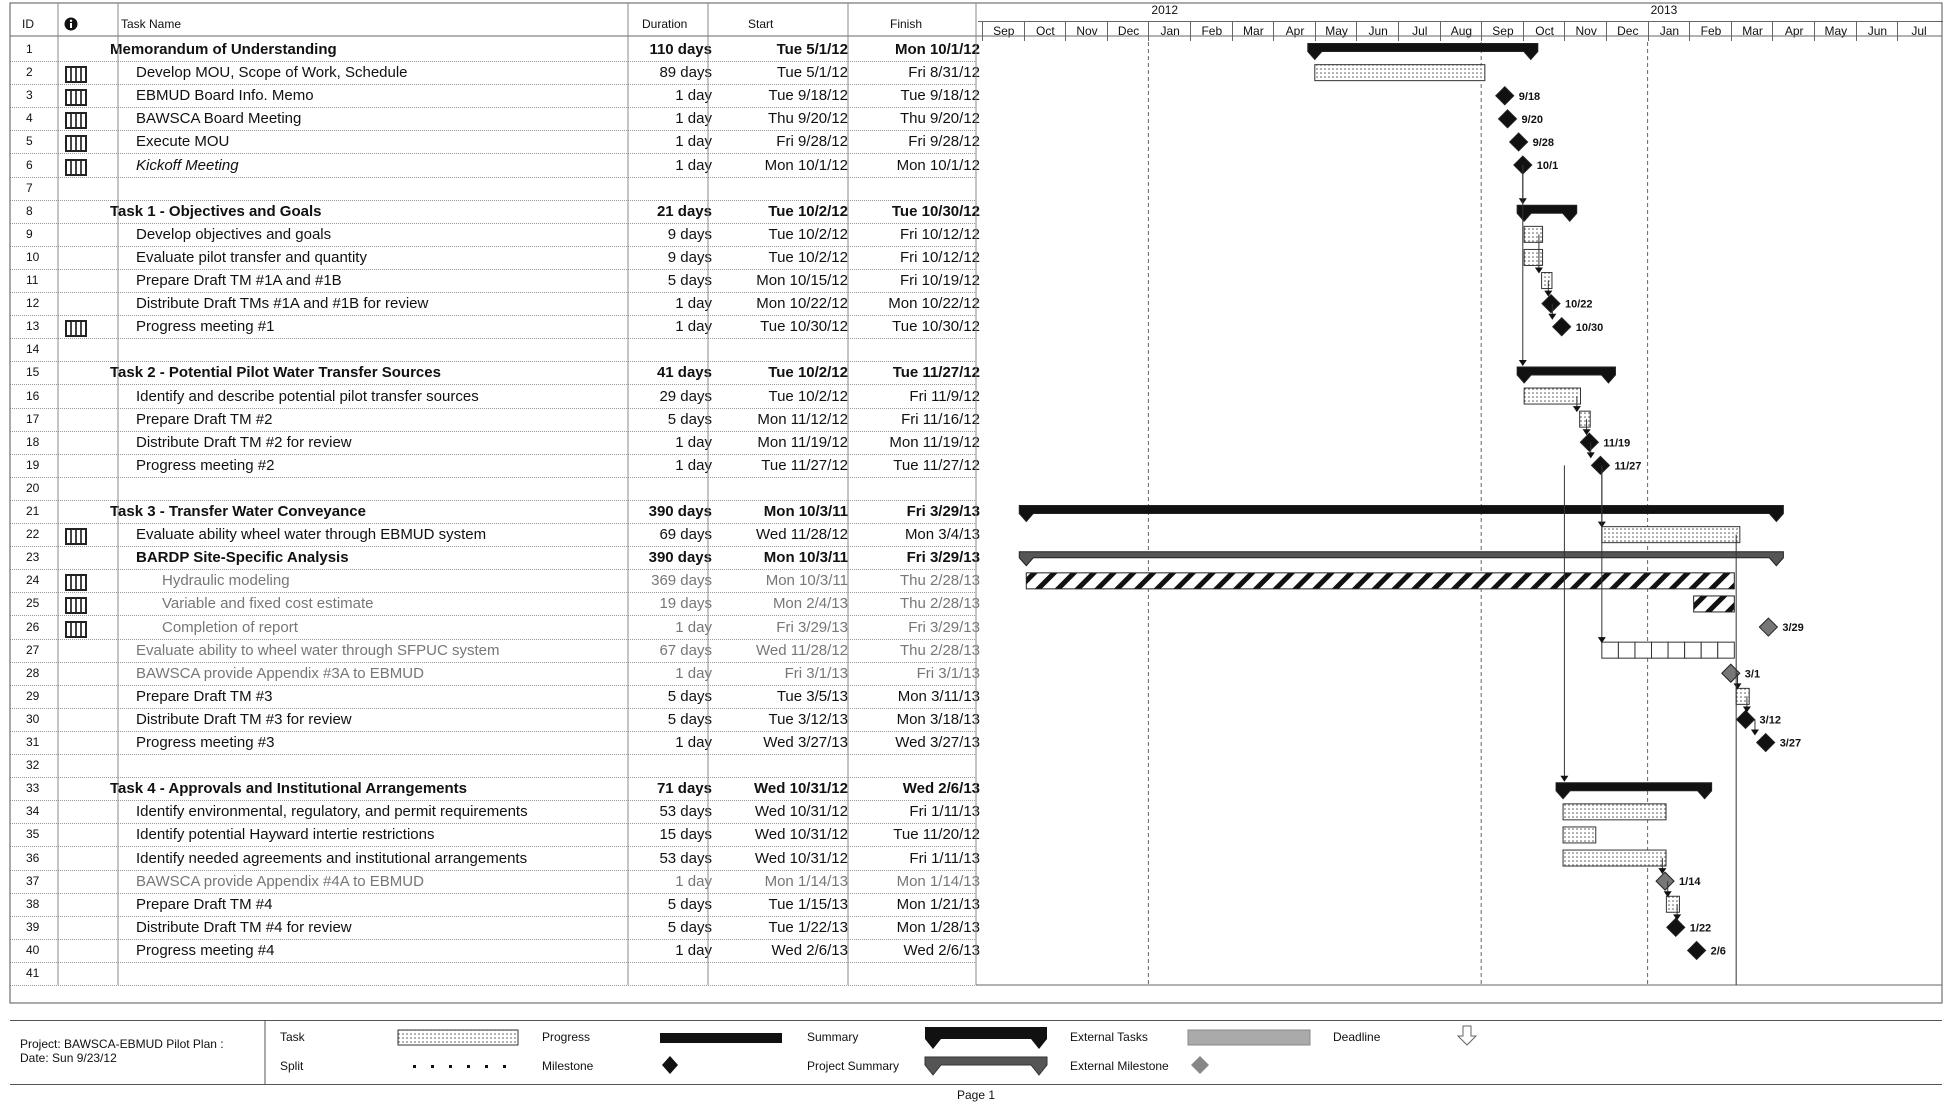 The height and width of the screenshot is (1111, 1952). Describe the element at coordinates (670, 1065) in the screenshot. I see `legend-milestone-symbol` at that location.